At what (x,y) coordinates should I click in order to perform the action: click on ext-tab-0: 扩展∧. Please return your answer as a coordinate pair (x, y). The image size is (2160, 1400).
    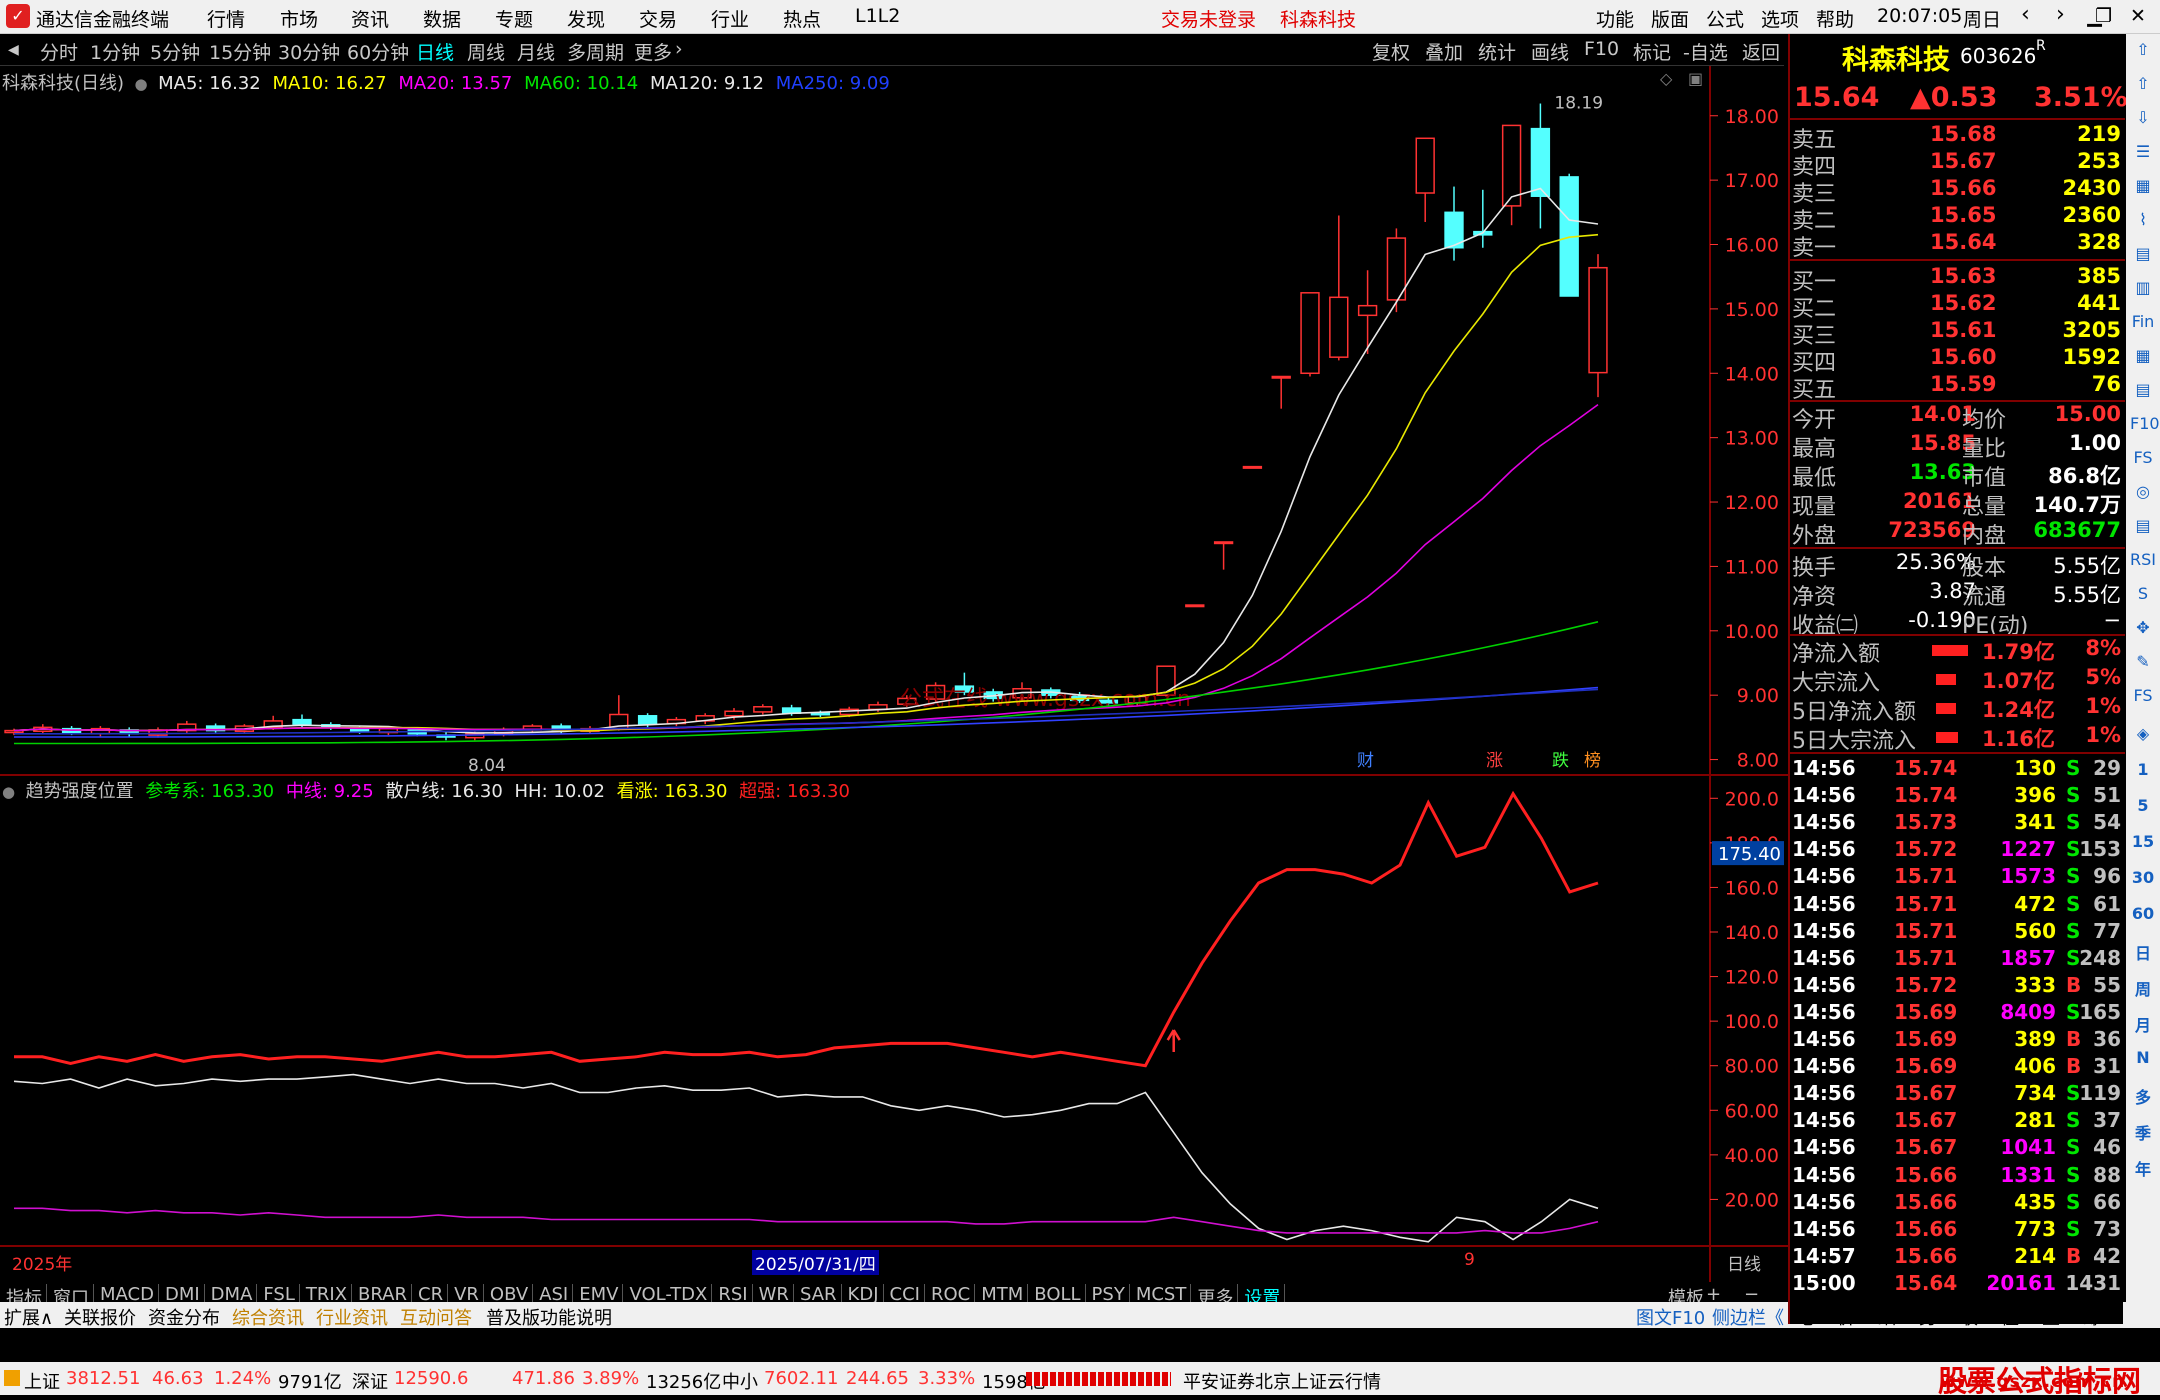
    Looking at the image, I should click on (28, 1317).